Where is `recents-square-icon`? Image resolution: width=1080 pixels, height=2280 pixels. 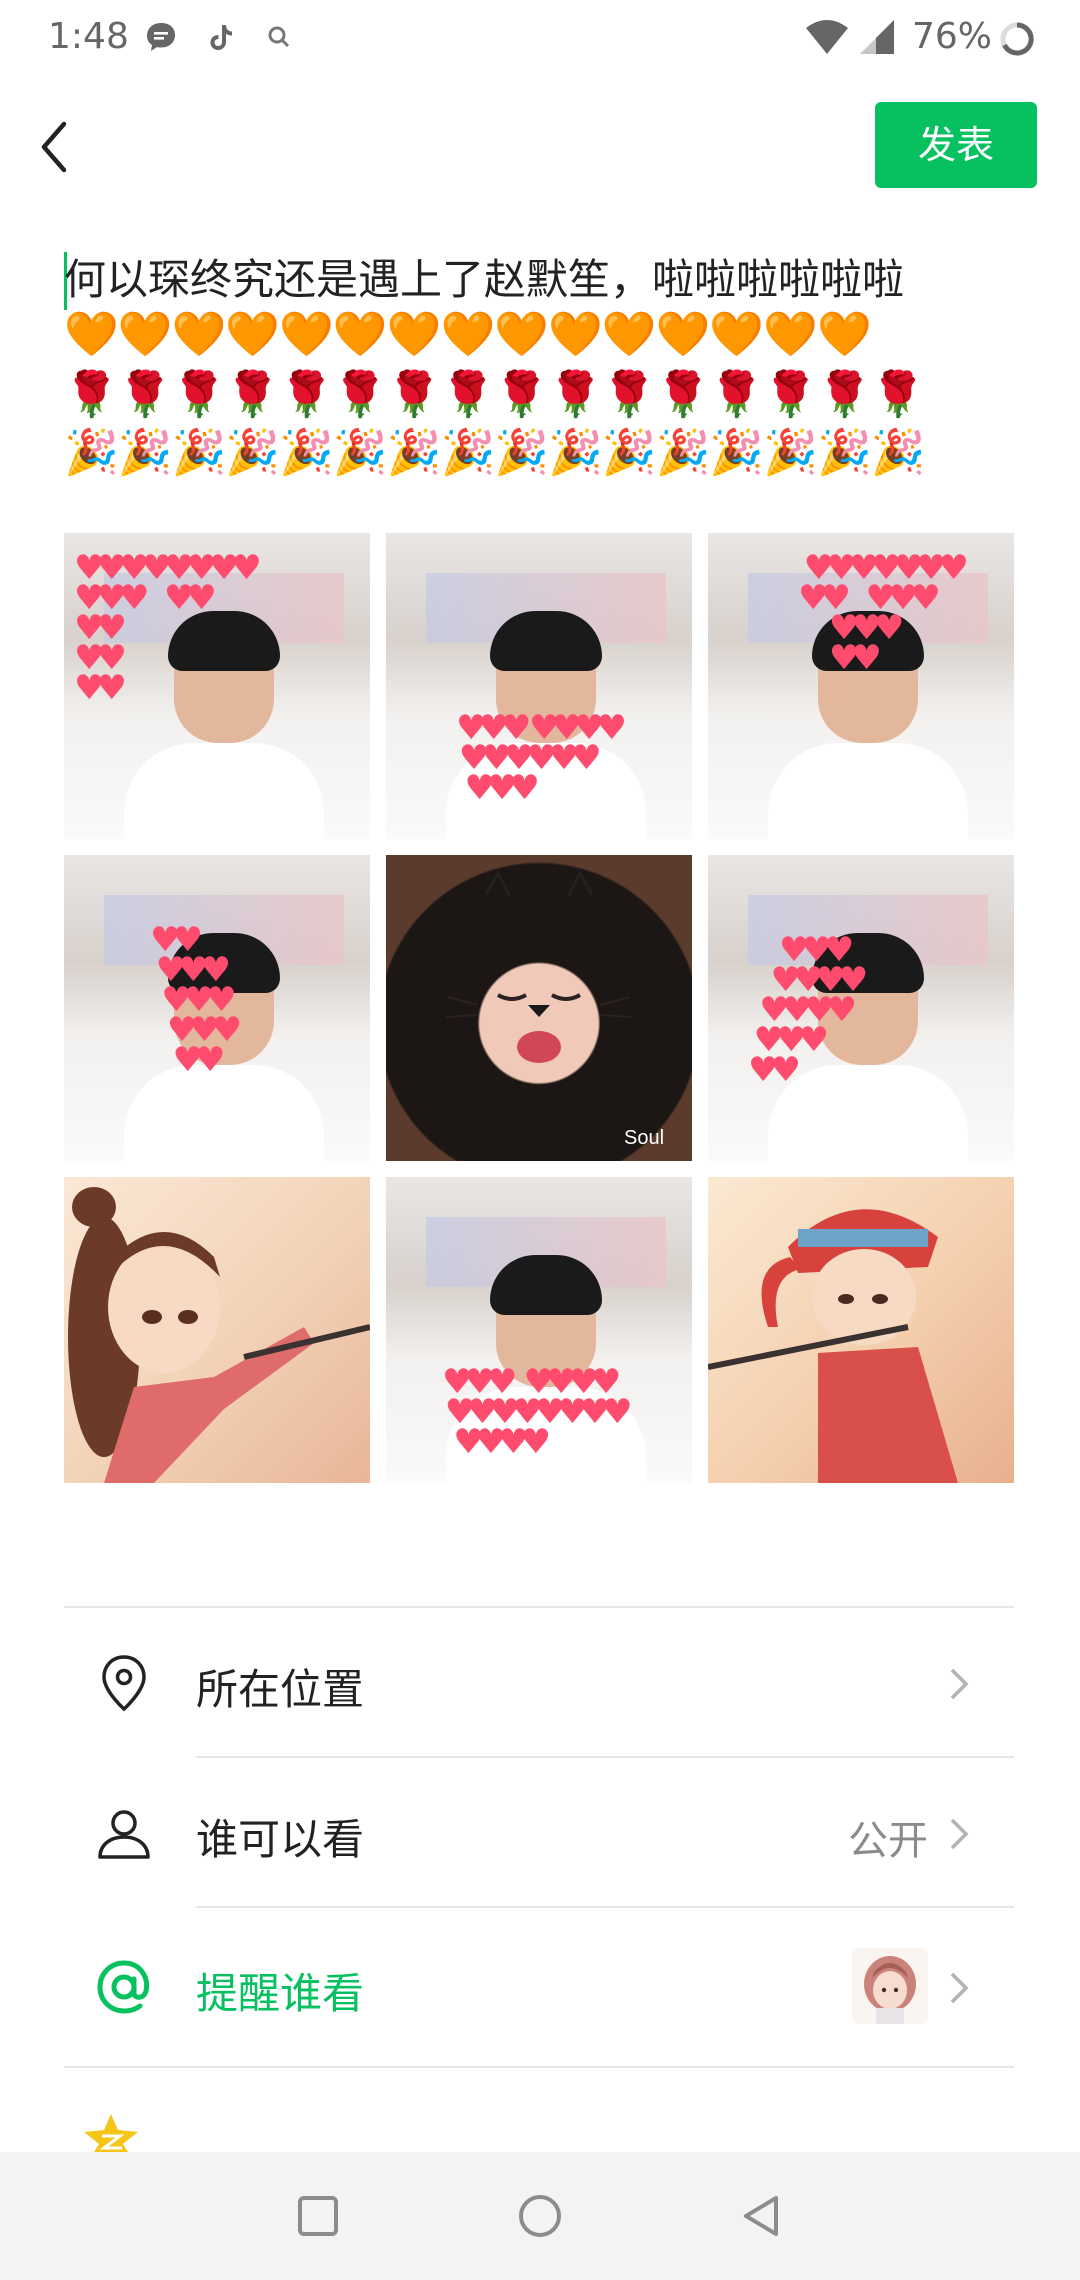
recents-square-icon is located at coordinates (318, 2216).